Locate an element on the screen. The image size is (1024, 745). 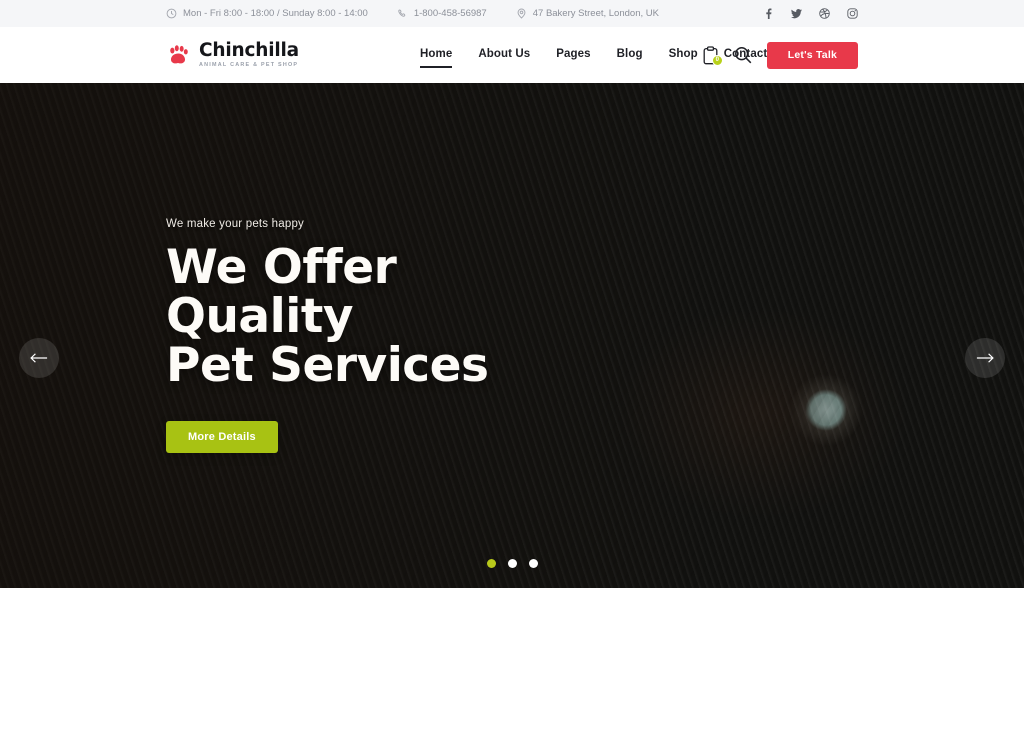
slider-pagination is located at coordinates (512, 563).